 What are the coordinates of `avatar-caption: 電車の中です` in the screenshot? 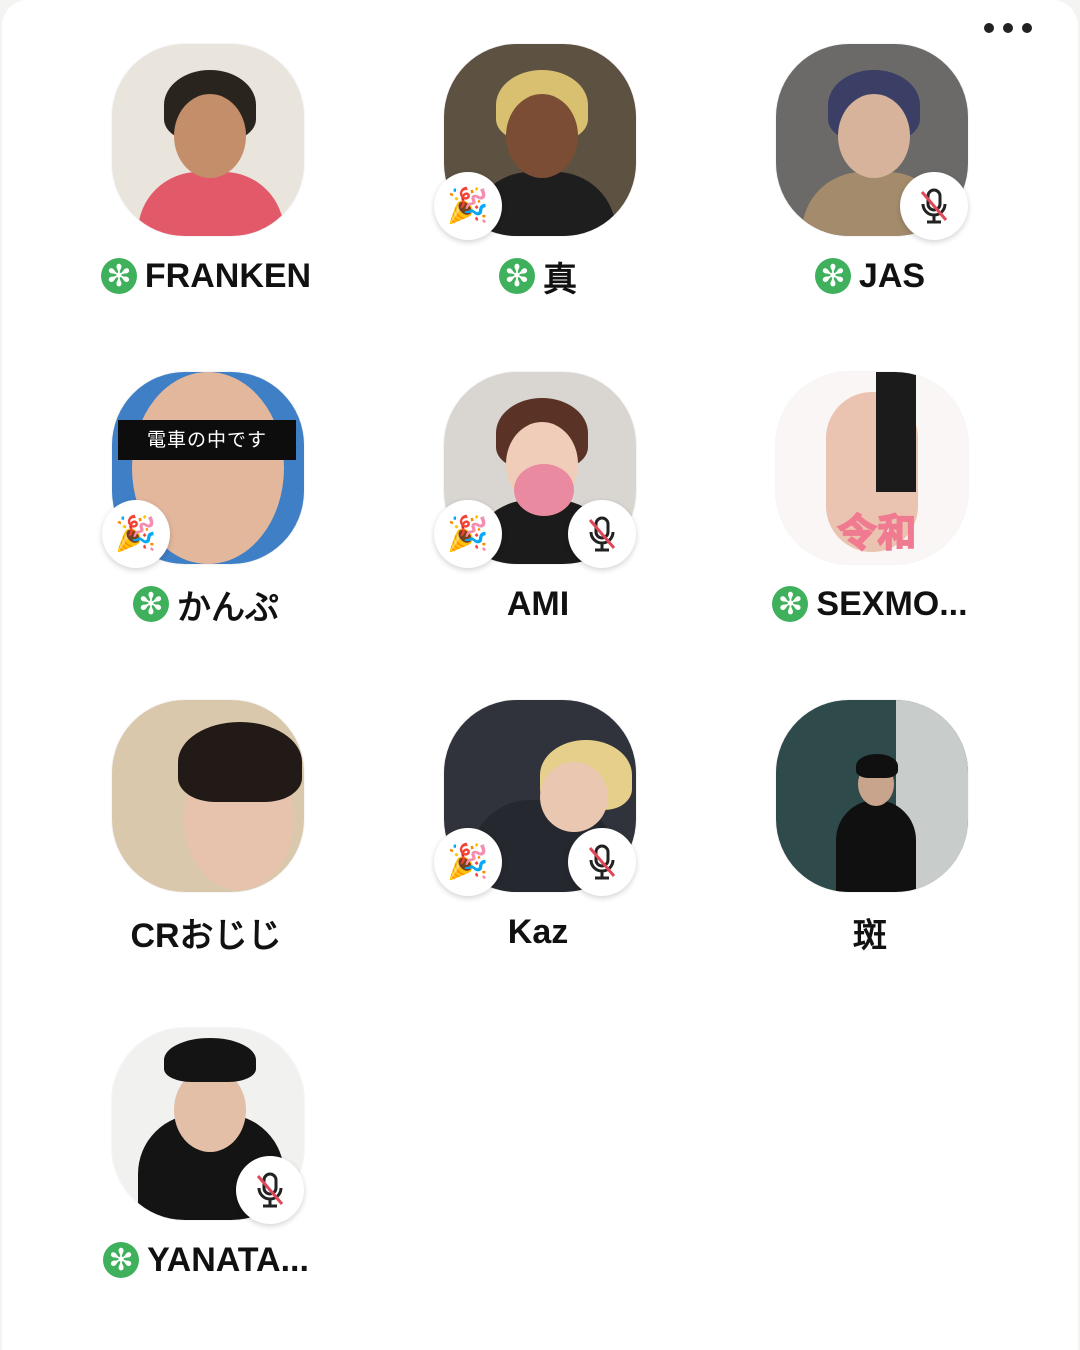 It's located at (207, 440).